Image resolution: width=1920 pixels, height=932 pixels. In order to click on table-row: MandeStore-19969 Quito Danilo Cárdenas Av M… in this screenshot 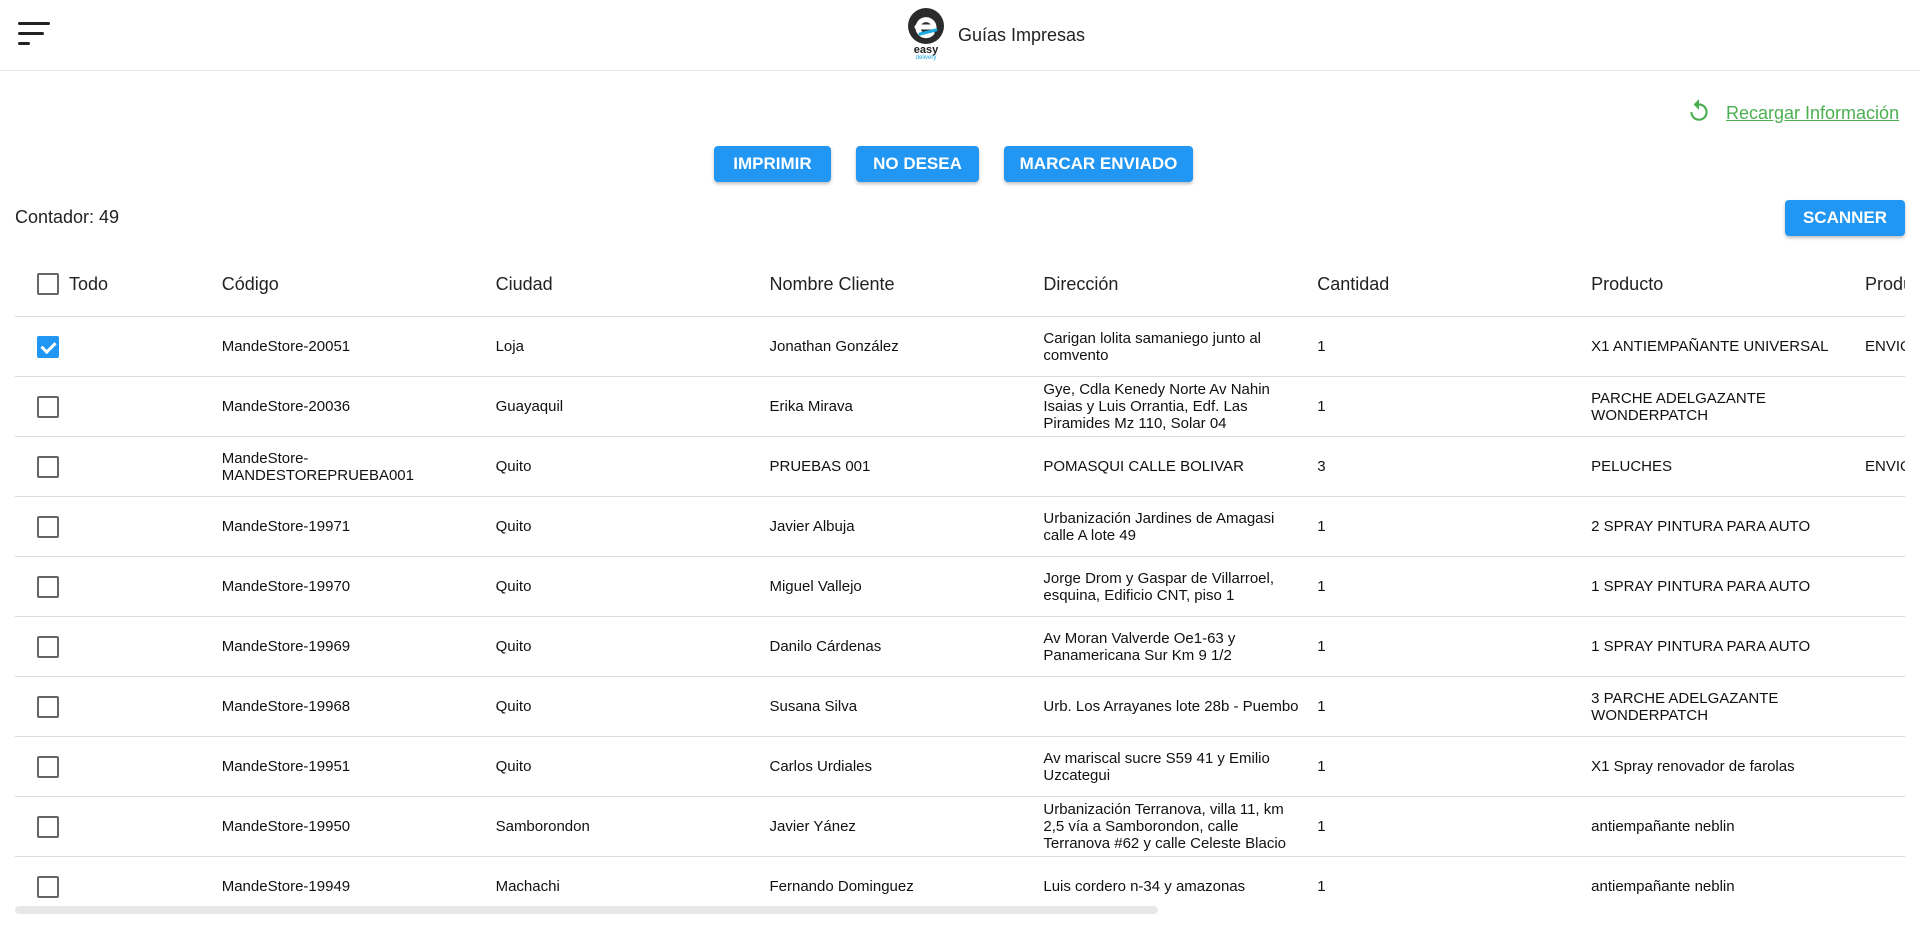, I will do `click(960, 646)`.